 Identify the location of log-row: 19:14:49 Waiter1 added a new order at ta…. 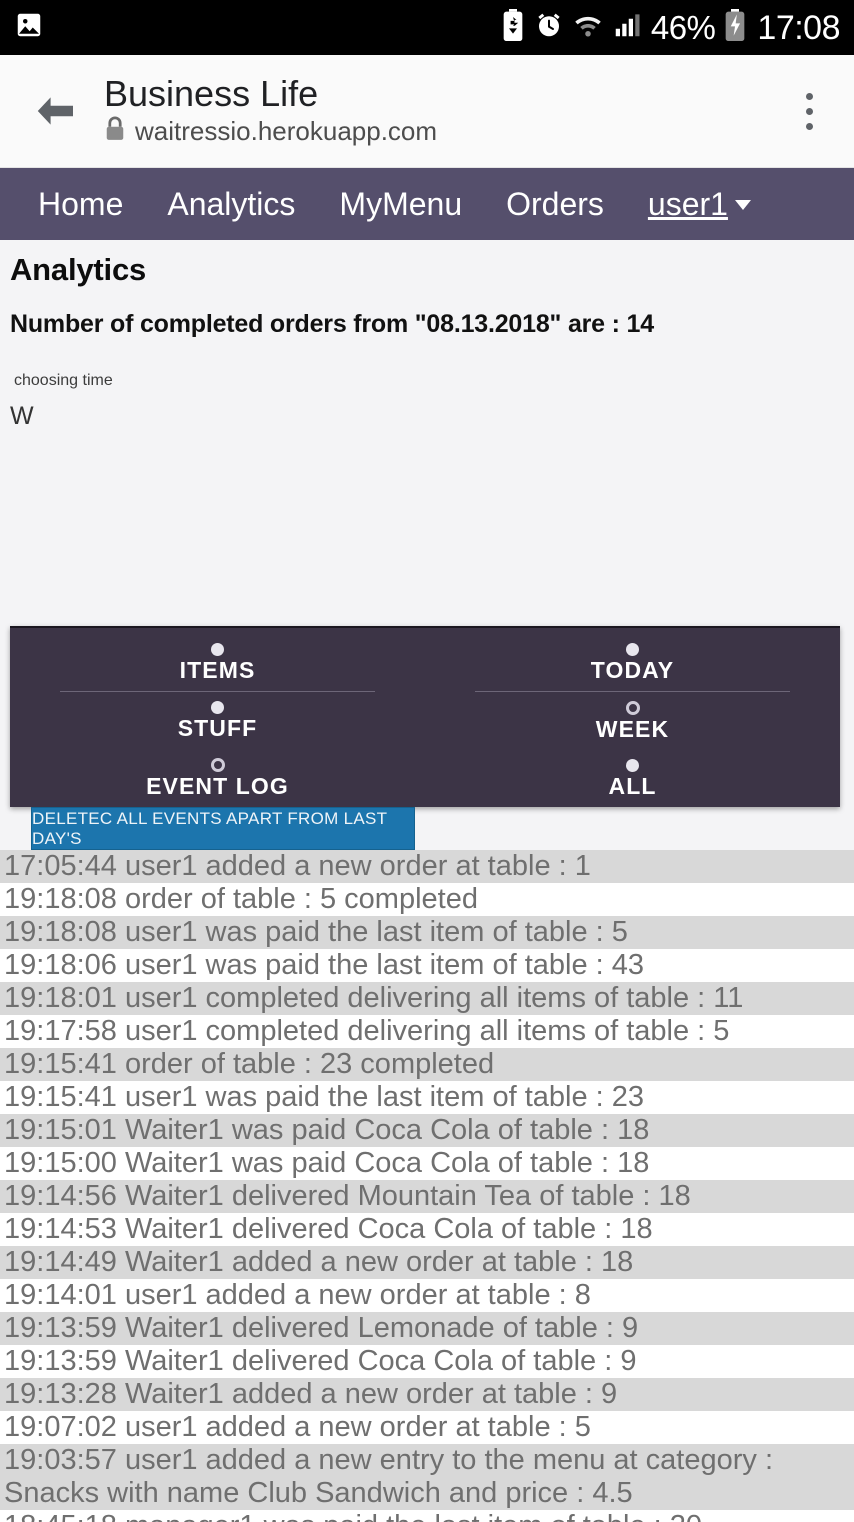
(427, 1262).